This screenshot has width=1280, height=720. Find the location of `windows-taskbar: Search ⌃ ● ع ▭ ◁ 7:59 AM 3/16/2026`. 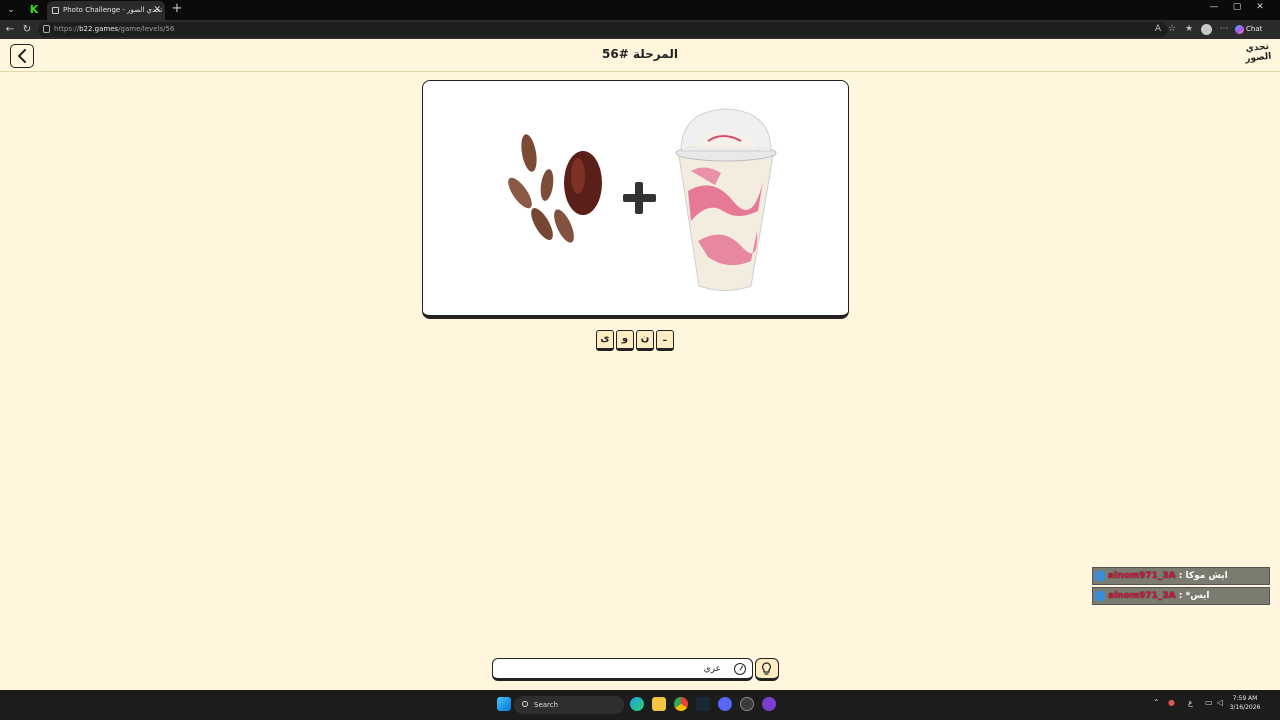

windows-taskbar: Search ⌃ ● ع ▭ ◁ 7:59 AM 3/16/2026 is located at coordinates (640, 705).